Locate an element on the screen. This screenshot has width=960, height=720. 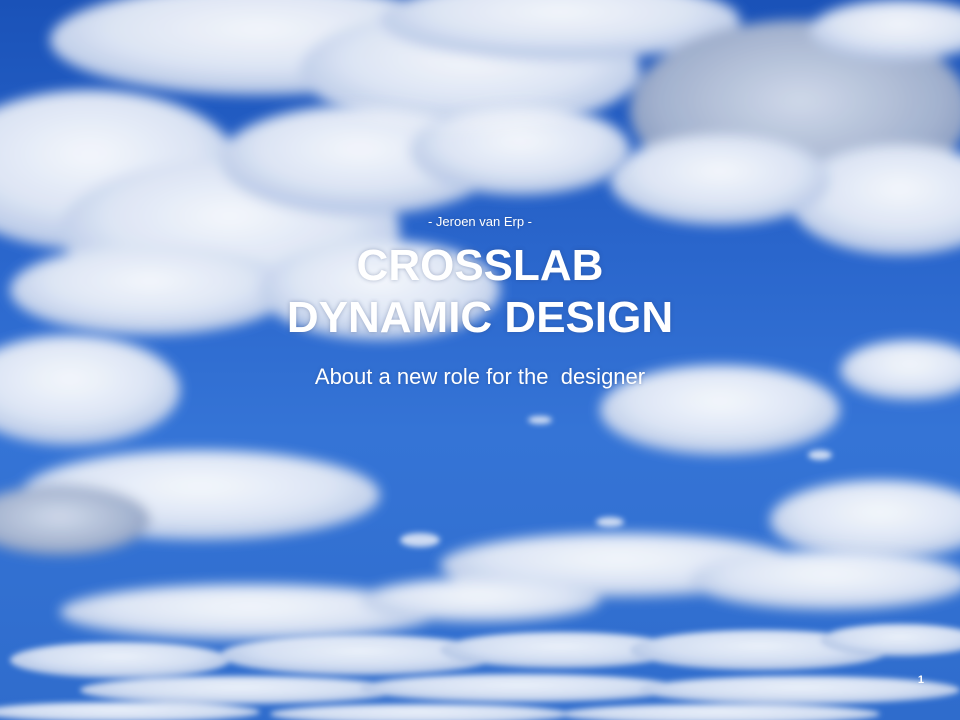
page-number: 1 is located at coordinates (920, 680).